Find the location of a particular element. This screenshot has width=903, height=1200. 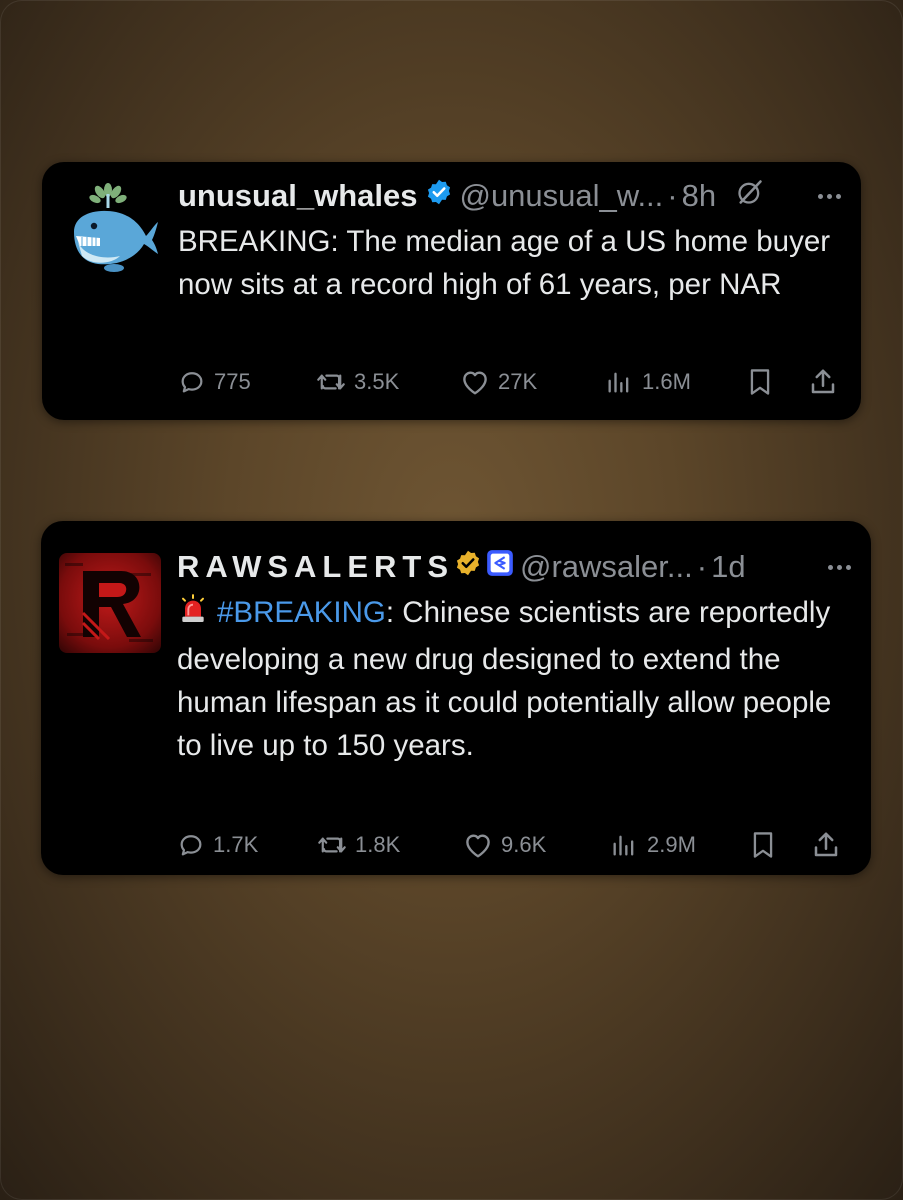

views-button: 2.9M is located at coordinates (679, 845).